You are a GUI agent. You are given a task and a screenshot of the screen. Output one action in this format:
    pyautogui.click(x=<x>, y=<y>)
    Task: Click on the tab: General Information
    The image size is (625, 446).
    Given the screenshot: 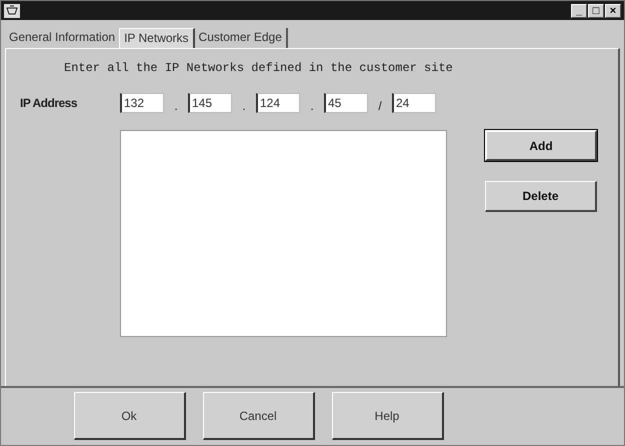 What is the action you would take?
    pyautogui.click(x=62, y=38)
    